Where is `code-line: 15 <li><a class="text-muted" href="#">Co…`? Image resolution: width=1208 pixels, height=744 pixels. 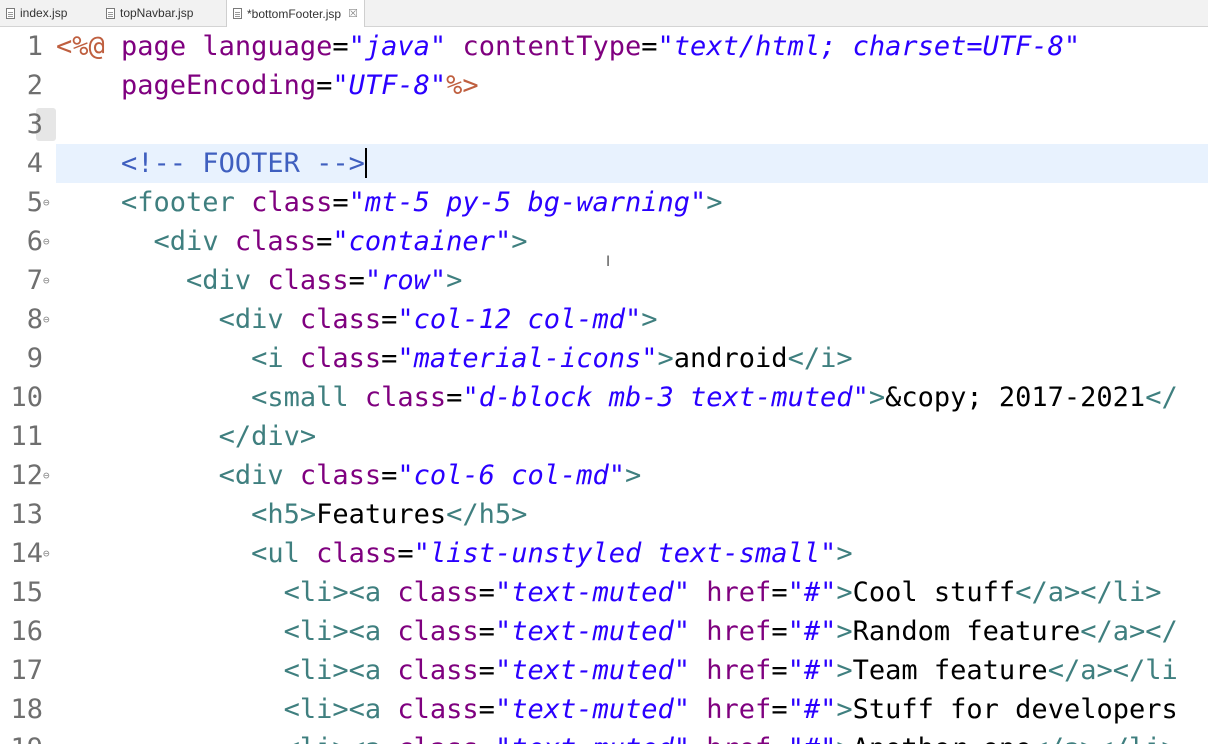 code-line: 15 <li><a class="text-muted" href="#">Co… is located at coordinates (604, 592).